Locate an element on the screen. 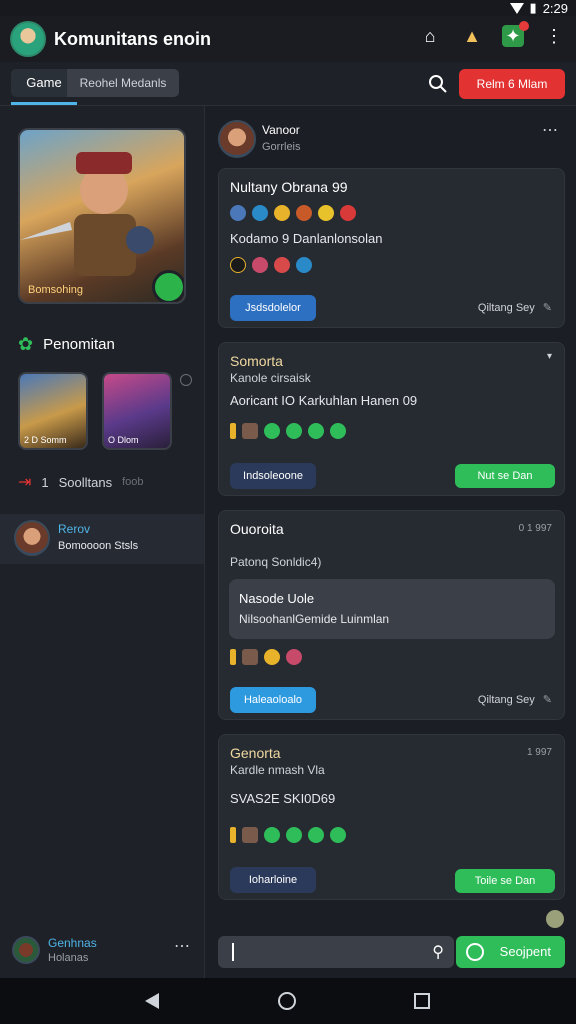 The width and height of the screenshot is (576, 1024). mini-card-2: O Dlom is located at coordinates (137, 411).